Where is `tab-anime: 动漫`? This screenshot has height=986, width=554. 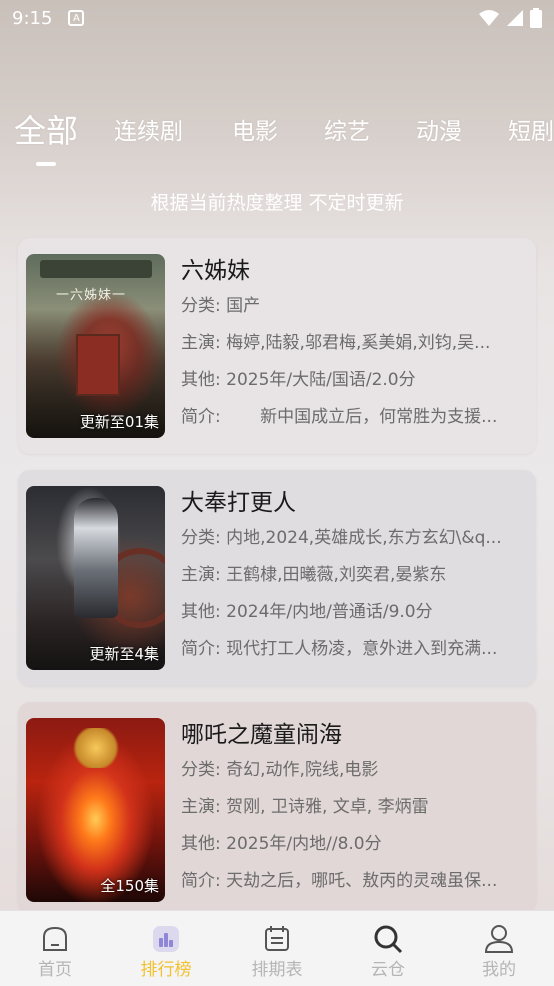 tab-anime: 动漫 is located at coordinates (439, 129).